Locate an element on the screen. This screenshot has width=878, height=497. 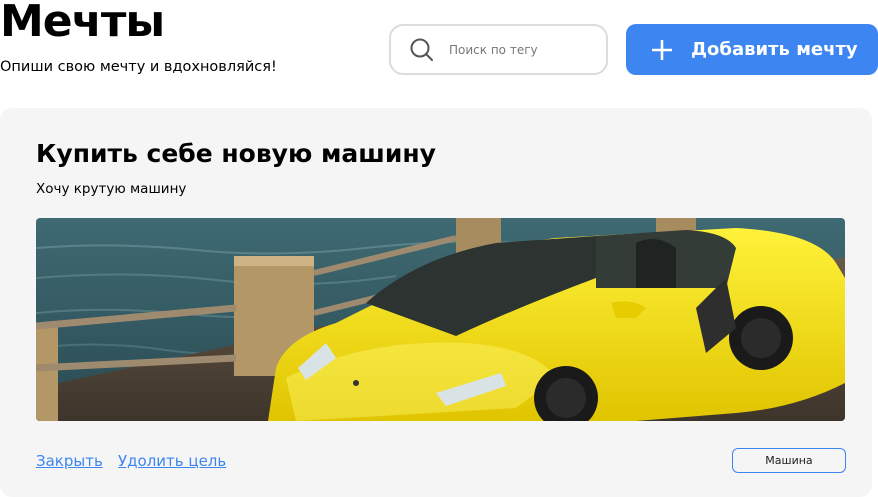
tag-badge: Машина is located at coordinates (789, 460).